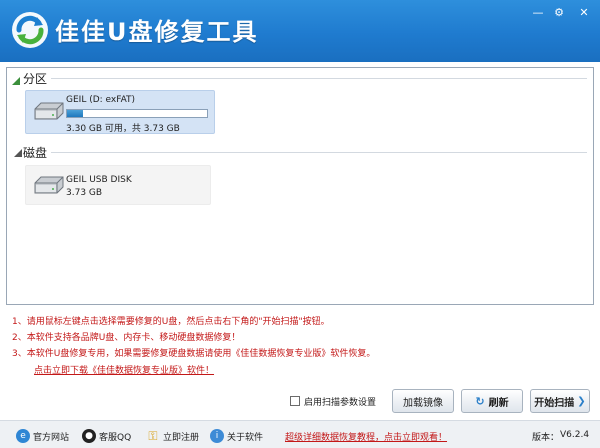  What do you see at coordinates (554, 403) in the screenshot?
I see `start-scan-label: 开始扫描` at bounding box center [554, 403].